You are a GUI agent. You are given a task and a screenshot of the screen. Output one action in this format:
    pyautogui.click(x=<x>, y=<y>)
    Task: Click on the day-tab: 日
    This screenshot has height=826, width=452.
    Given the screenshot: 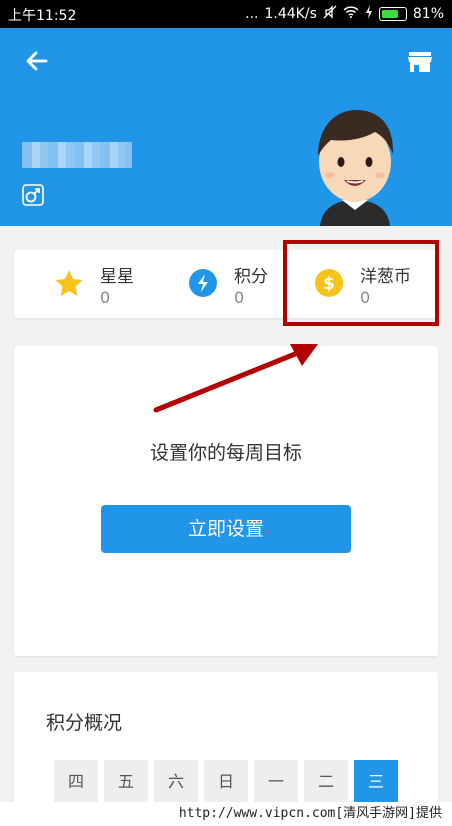 What is the action you would take?
    pyautogui.click(x=226, y=782)
    